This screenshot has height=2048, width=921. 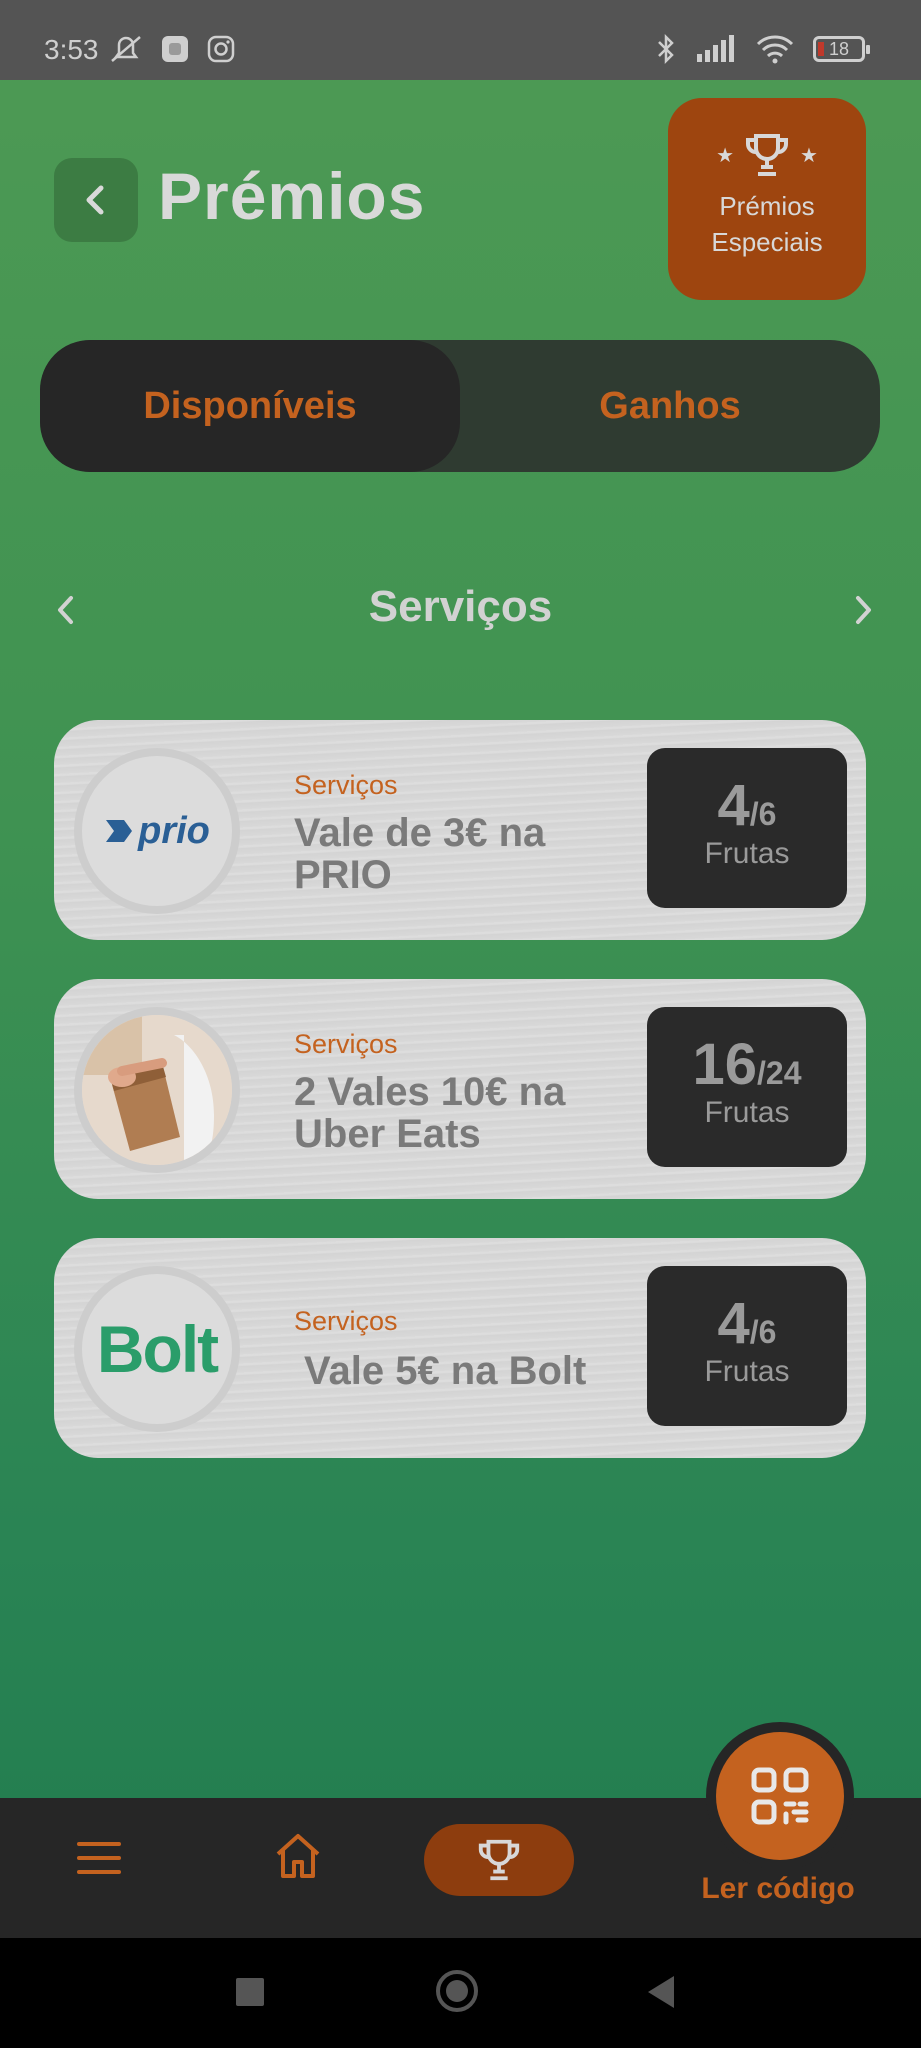 I want to click on instagram-icon, so click(x=221, y=49).